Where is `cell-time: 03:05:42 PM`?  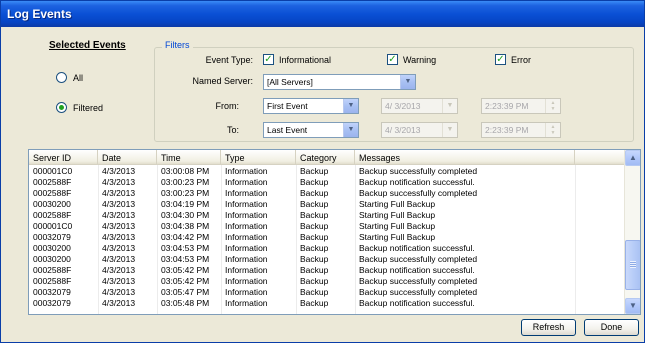 cell-time: 03:05:42 PM is located at coordinates (185, 281).